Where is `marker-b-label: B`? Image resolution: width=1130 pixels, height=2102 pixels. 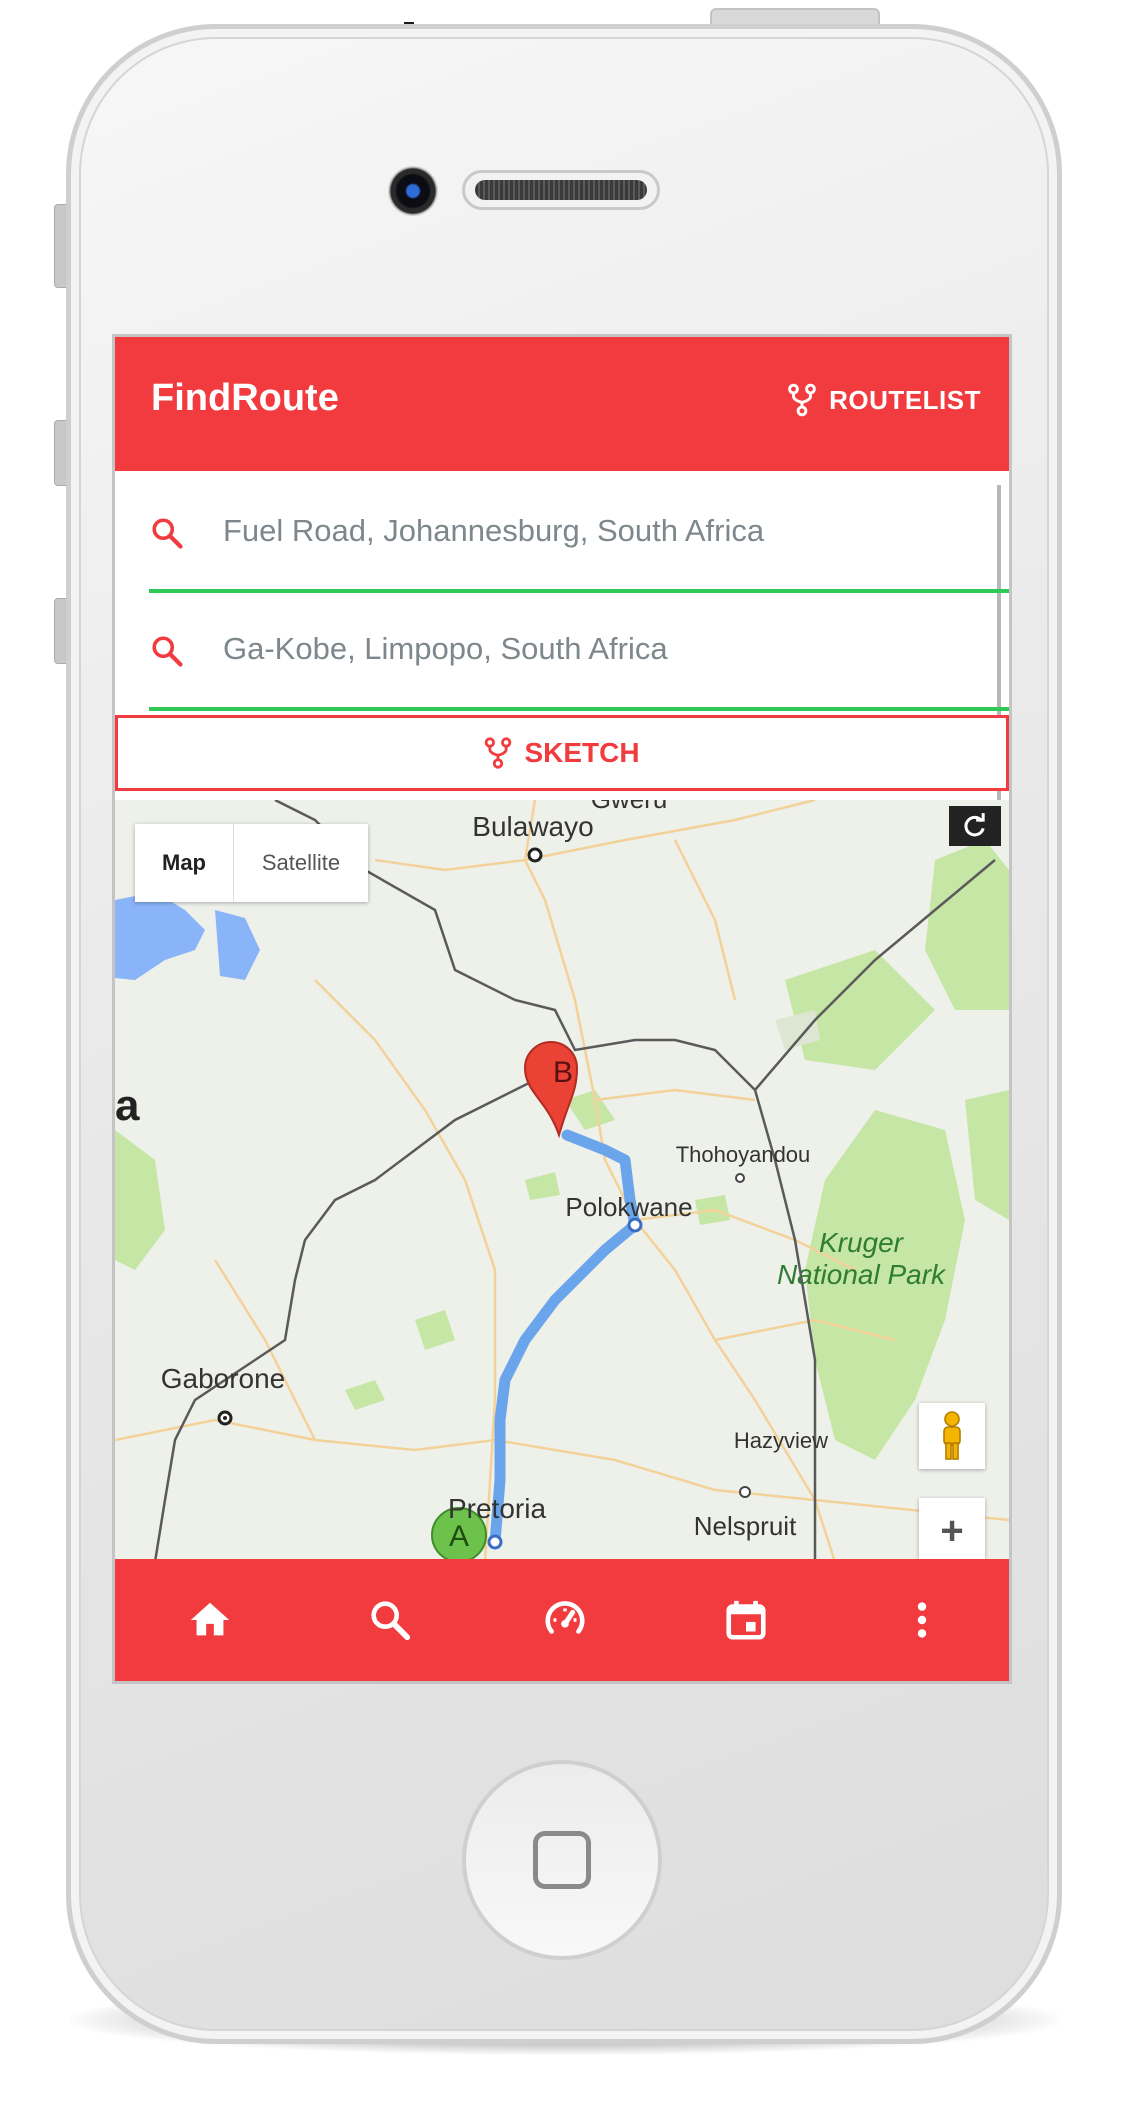 marker-b-label: B is located at coordinates (563, 1072).